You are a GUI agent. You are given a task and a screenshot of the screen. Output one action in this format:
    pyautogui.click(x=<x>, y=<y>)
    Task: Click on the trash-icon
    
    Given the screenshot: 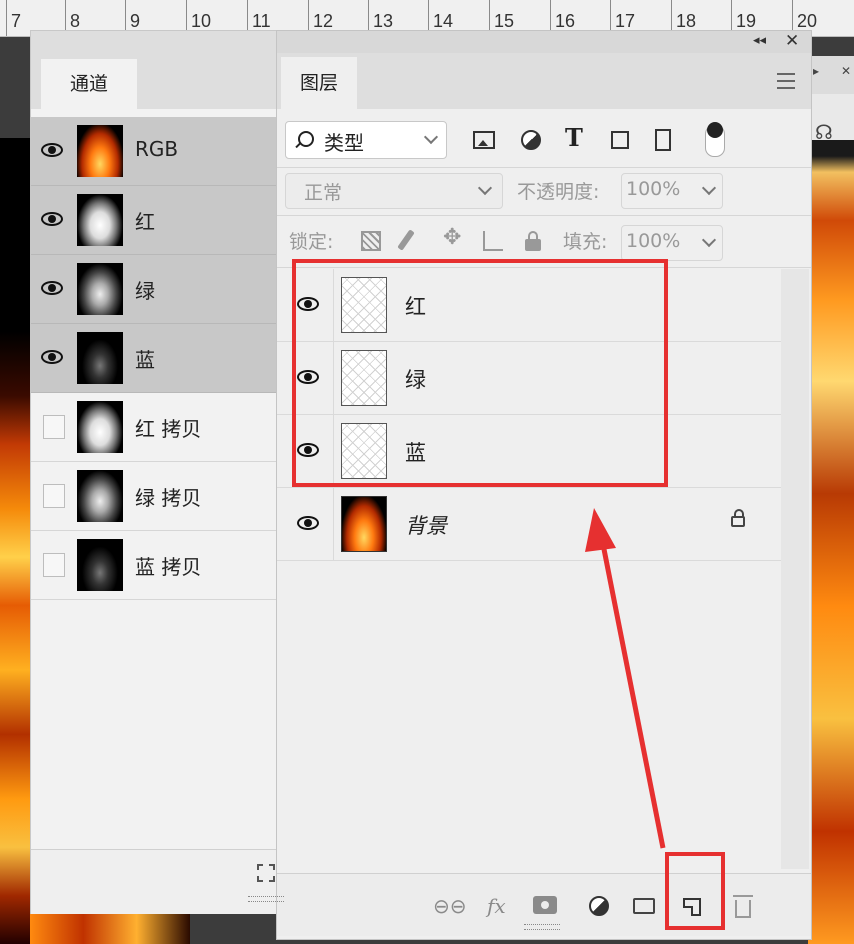 What is the action you would take?
    pyautogui.click(x=743, y=906)
    